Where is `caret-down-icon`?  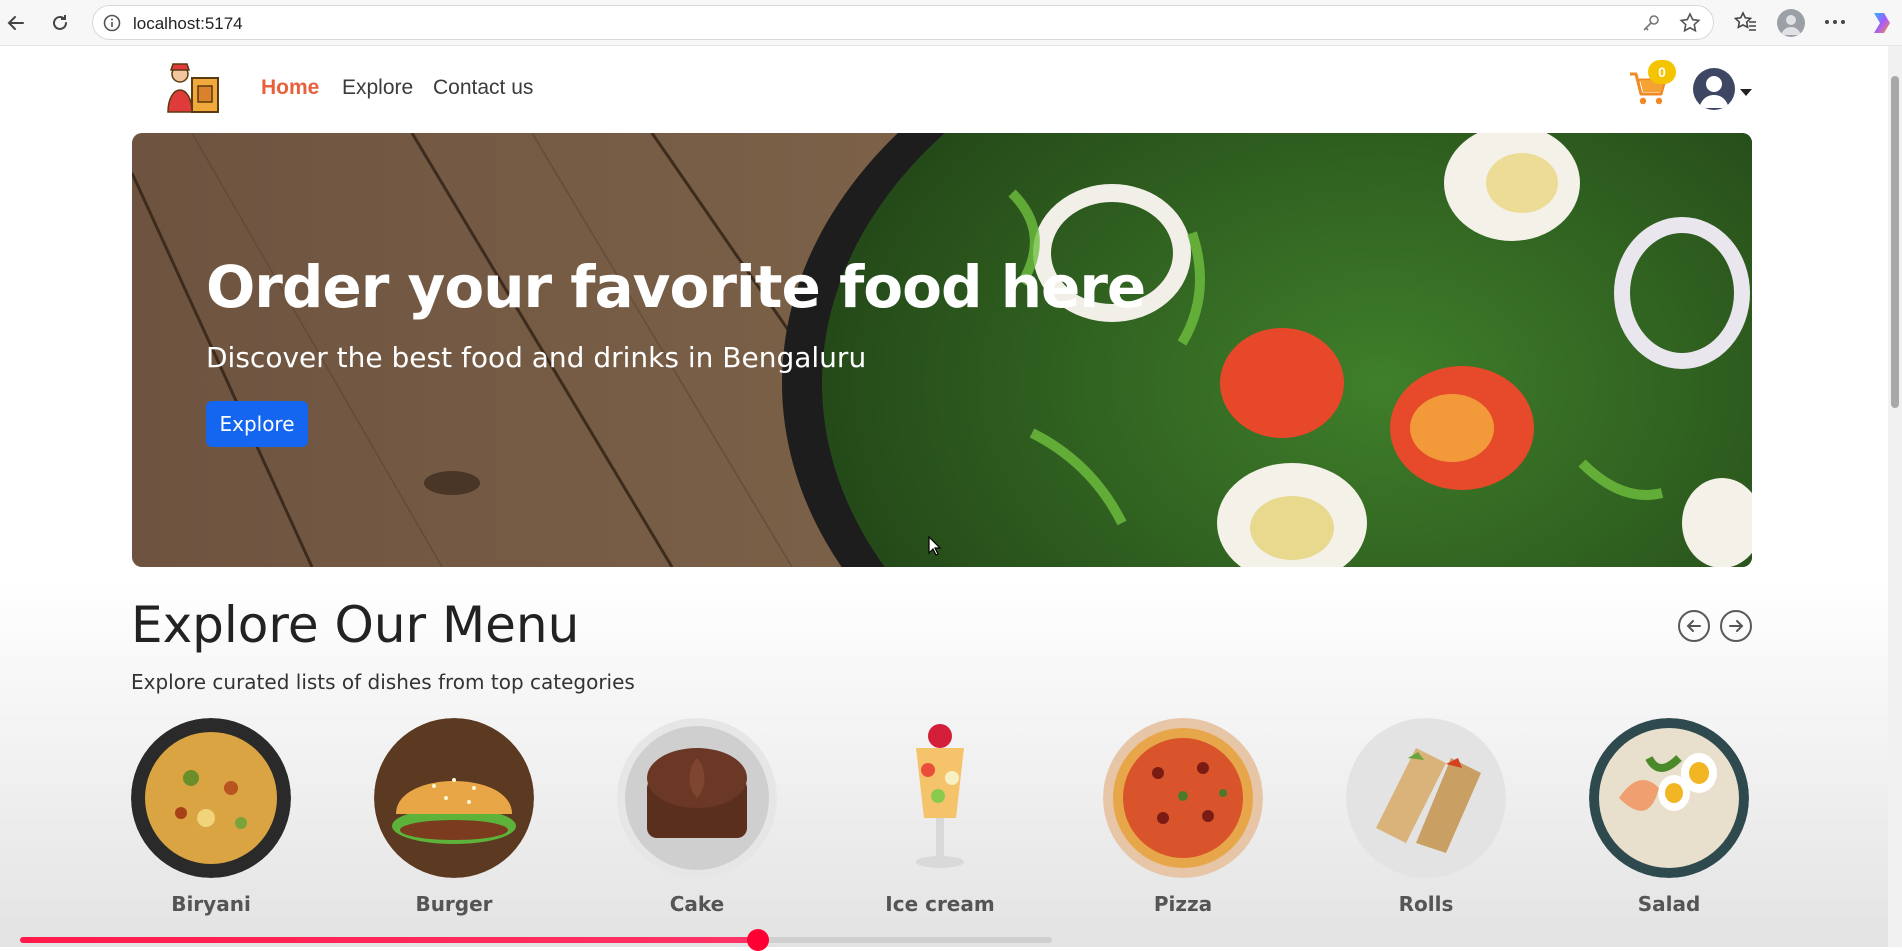
caret-down-icon is located at coordinates (1746, 91).